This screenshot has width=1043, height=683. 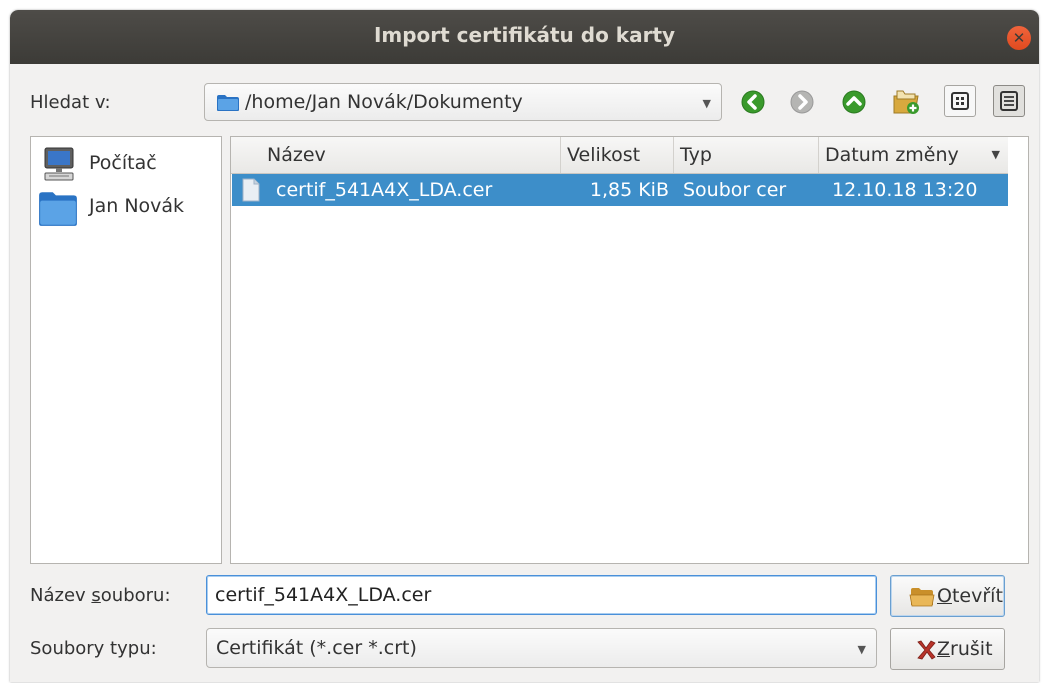 What do you see at coordinates (135, 595) in the screenshot?
I see `file-name-label-part: ouboru:` at bounding box center [135, 595].